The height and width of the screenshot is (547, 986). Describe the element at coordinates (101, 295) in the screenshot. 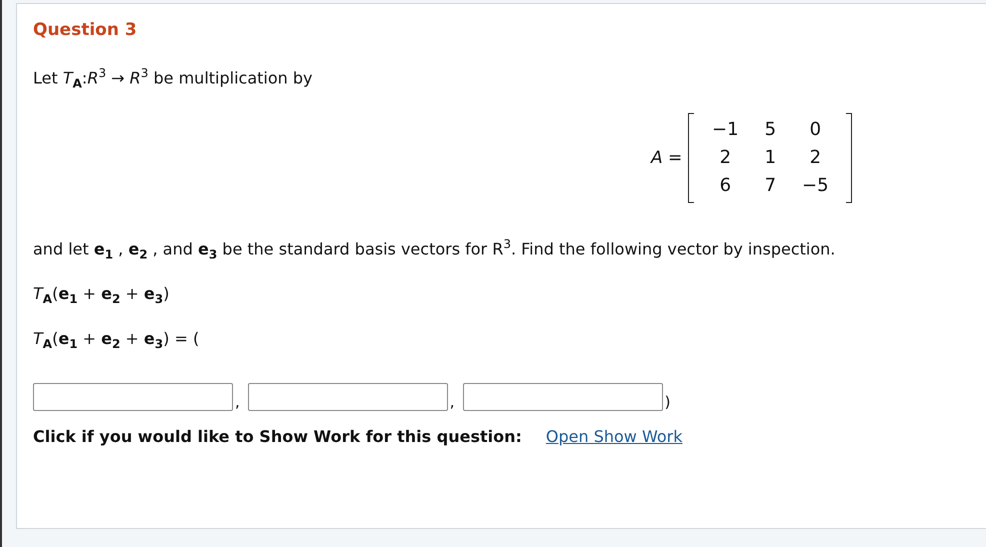

I see `math-expression: T$_{A}$(e$_{1}$ + e$_{2}$ + e$_{3}$)` at that location.